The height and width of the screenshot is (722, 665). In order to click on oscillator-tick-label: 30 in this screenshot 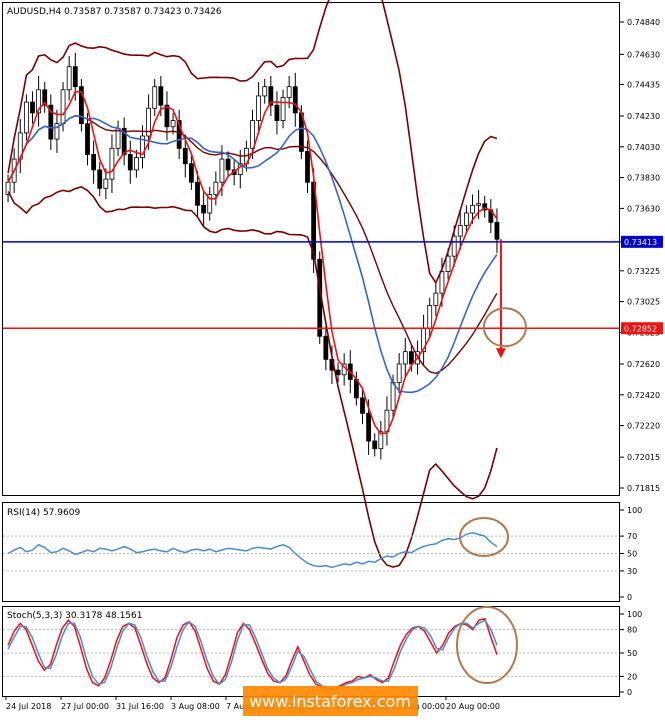, I will do `click(632, 571)`.